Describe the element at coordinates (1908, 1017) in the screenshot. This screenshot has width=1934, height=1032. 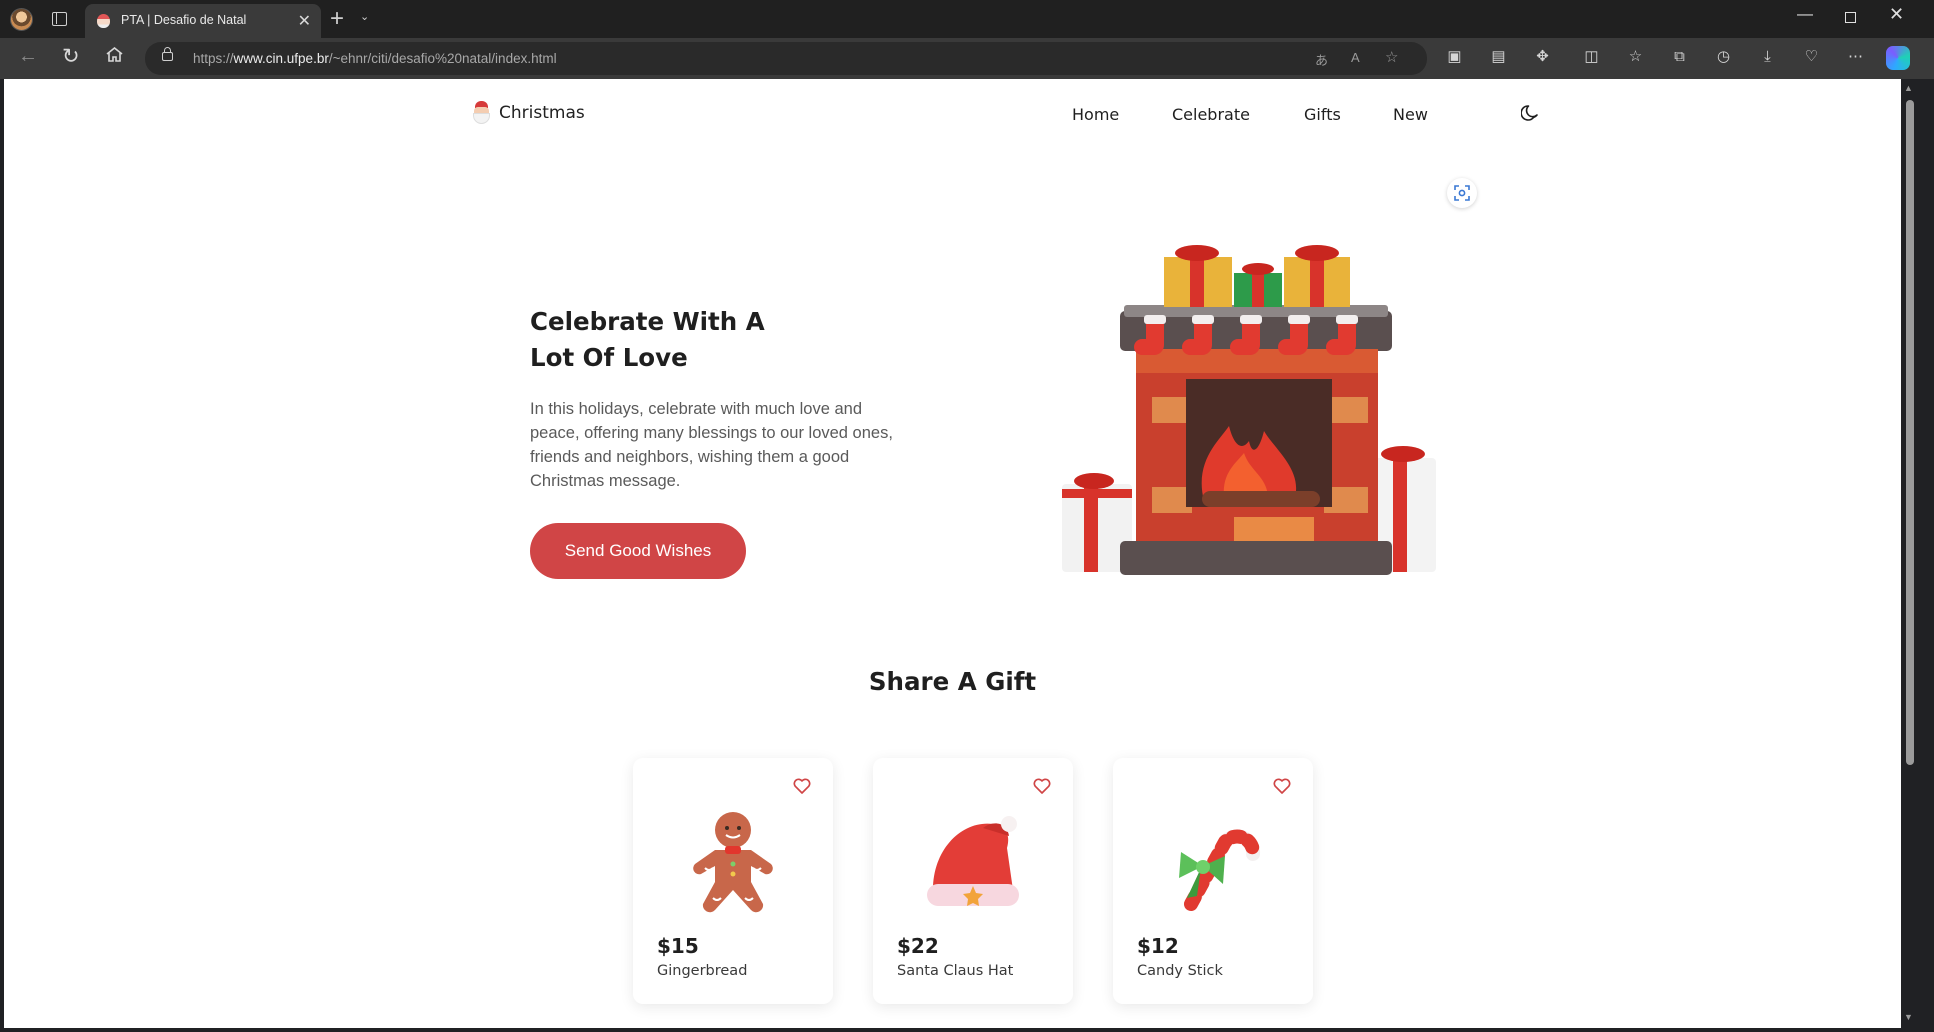
I see `scroll-down-arrow-icon: ▼` at that location.